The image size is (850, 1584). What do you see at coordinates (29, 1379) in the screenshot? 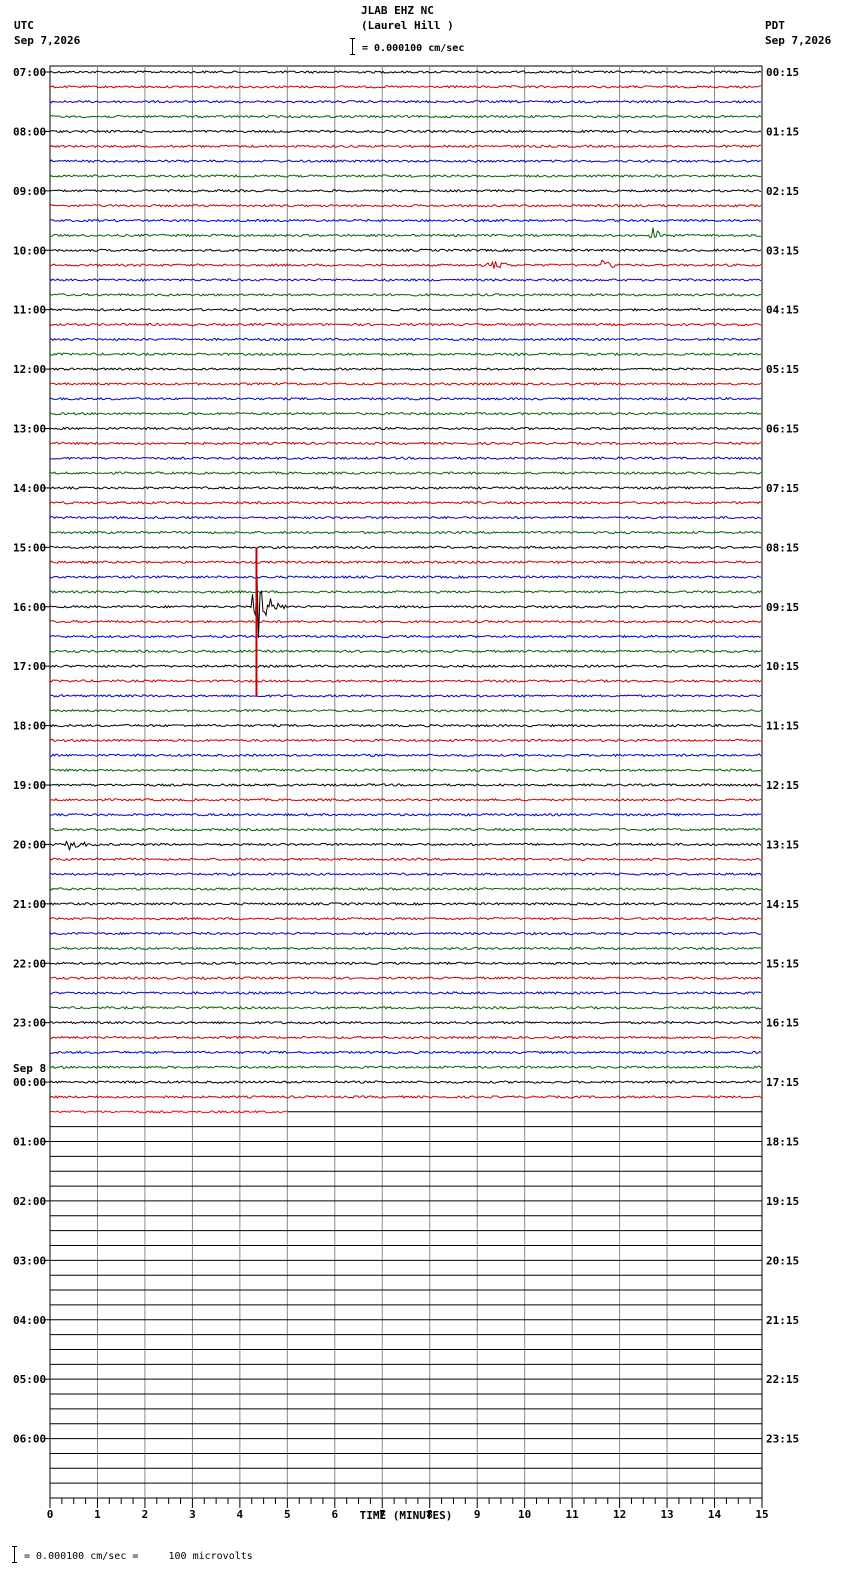
I see `utc-hour-label: 05:00` at bounding box center [29, 1379].